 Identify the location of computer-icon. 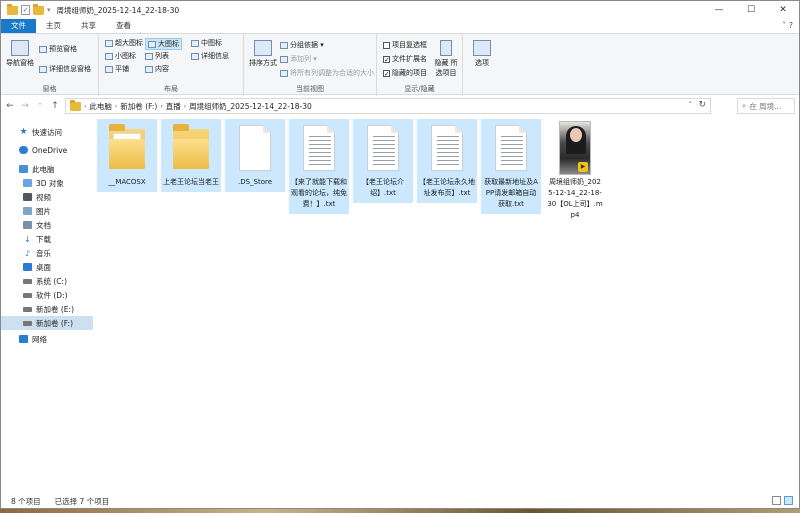
(23, 169).